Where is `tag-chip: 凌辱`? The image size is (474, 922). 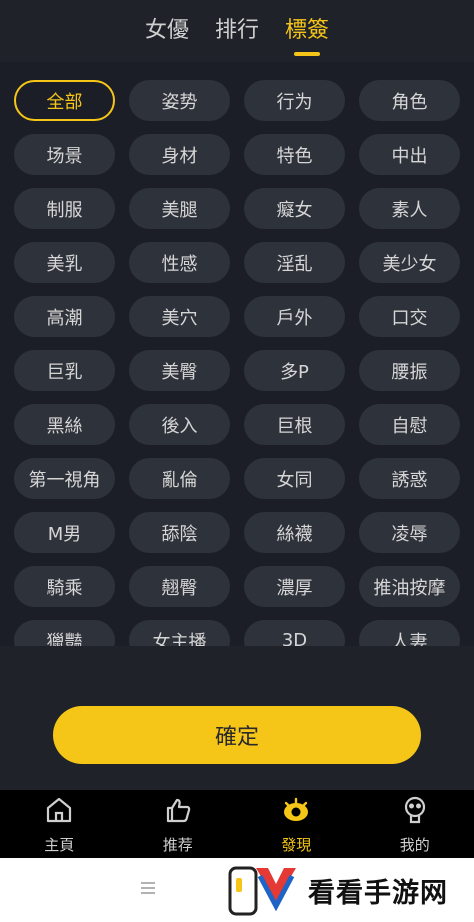 tag-chip: 凌辱 is located at coordinates (409, 532).